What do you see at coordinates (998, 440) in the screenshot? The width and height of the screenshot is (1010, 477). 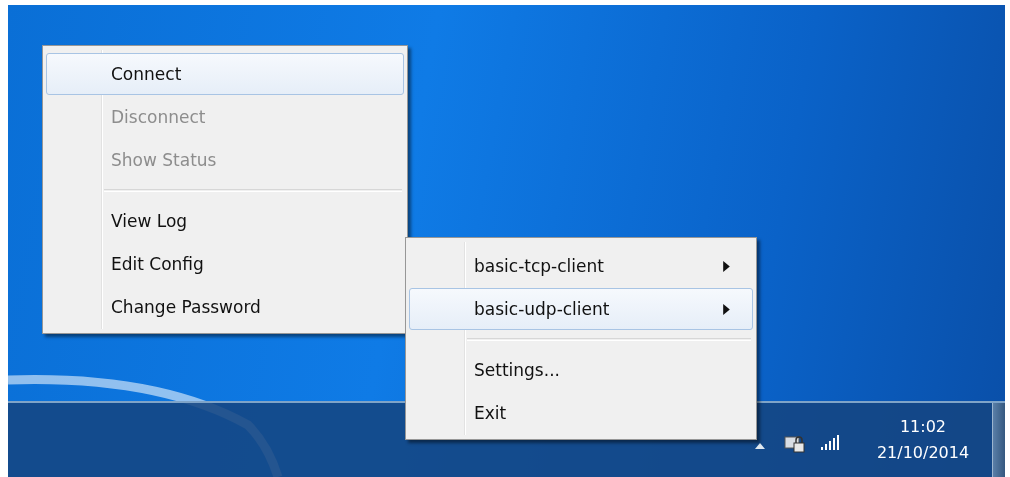 I see `show-desktop-button` at bounding box center [998, 440].